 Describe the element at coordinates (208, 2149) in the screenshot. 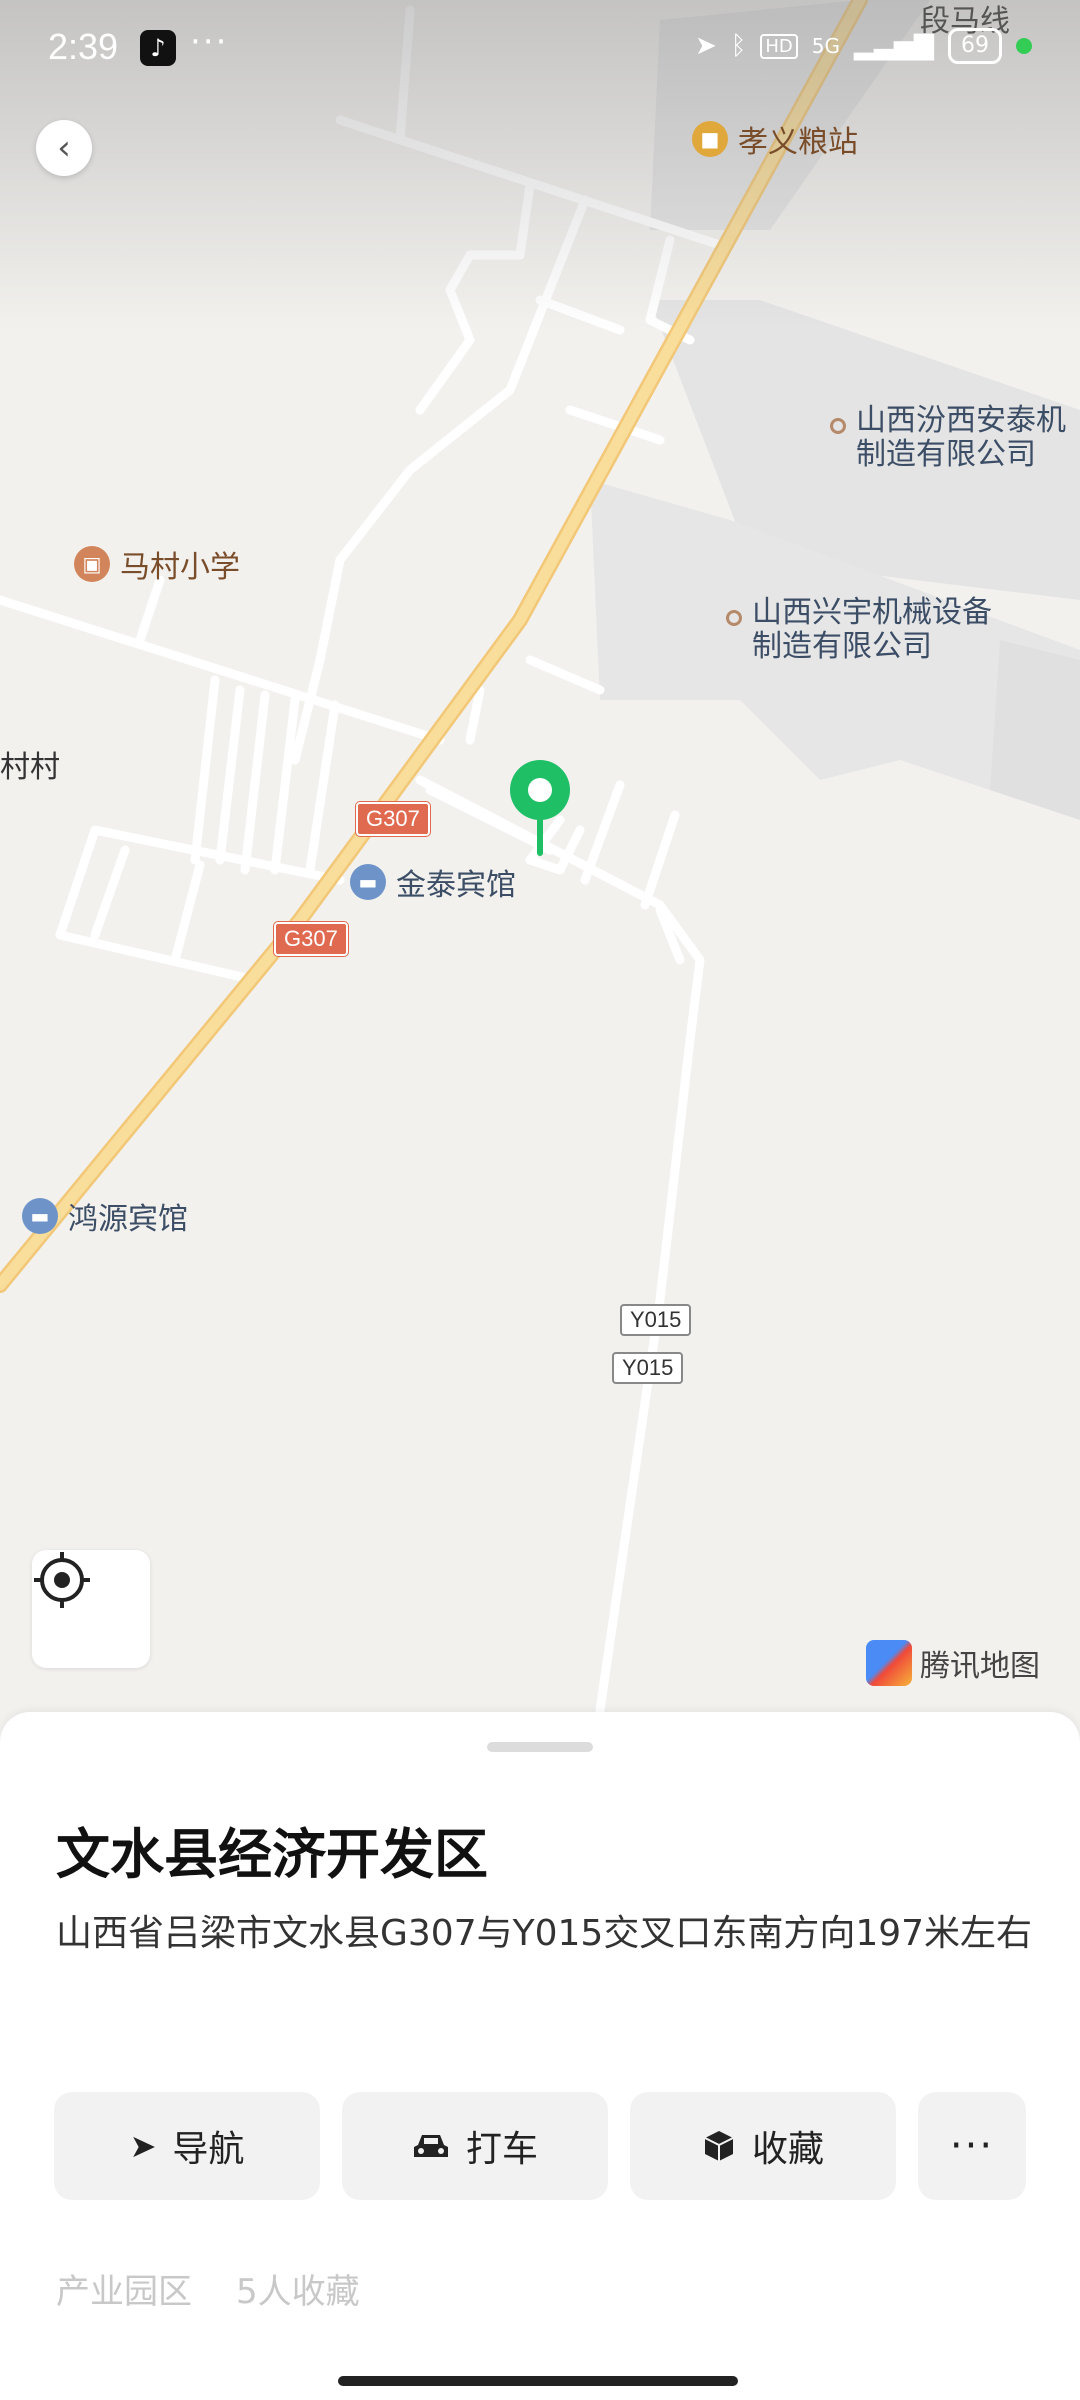

I see `navigate-label: 导航` at that location.